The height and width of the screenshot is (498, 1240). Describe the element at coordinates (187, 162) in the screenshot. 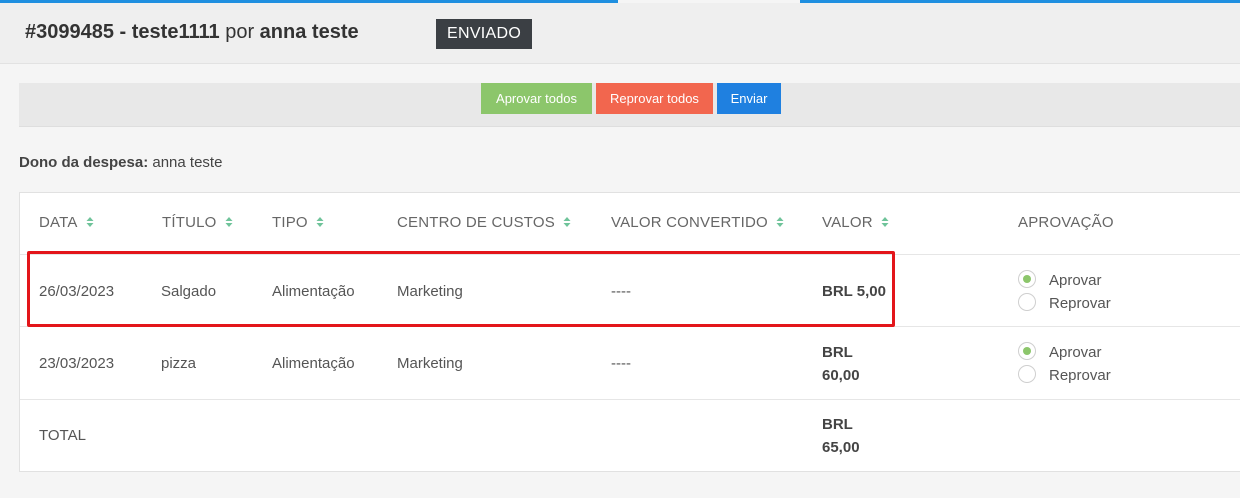

I see `expense-owner-name: anna teste` at that location.